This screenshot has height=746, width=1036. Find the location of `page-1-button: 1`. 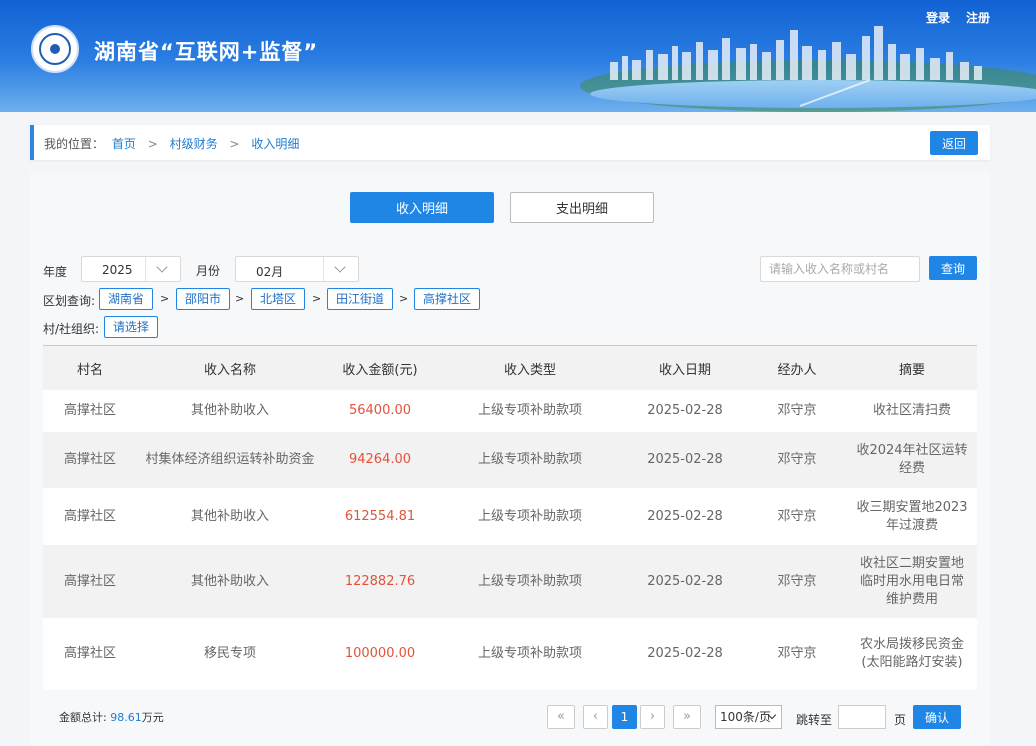

page-1-button: 1 is located at coordinates (624, 717).